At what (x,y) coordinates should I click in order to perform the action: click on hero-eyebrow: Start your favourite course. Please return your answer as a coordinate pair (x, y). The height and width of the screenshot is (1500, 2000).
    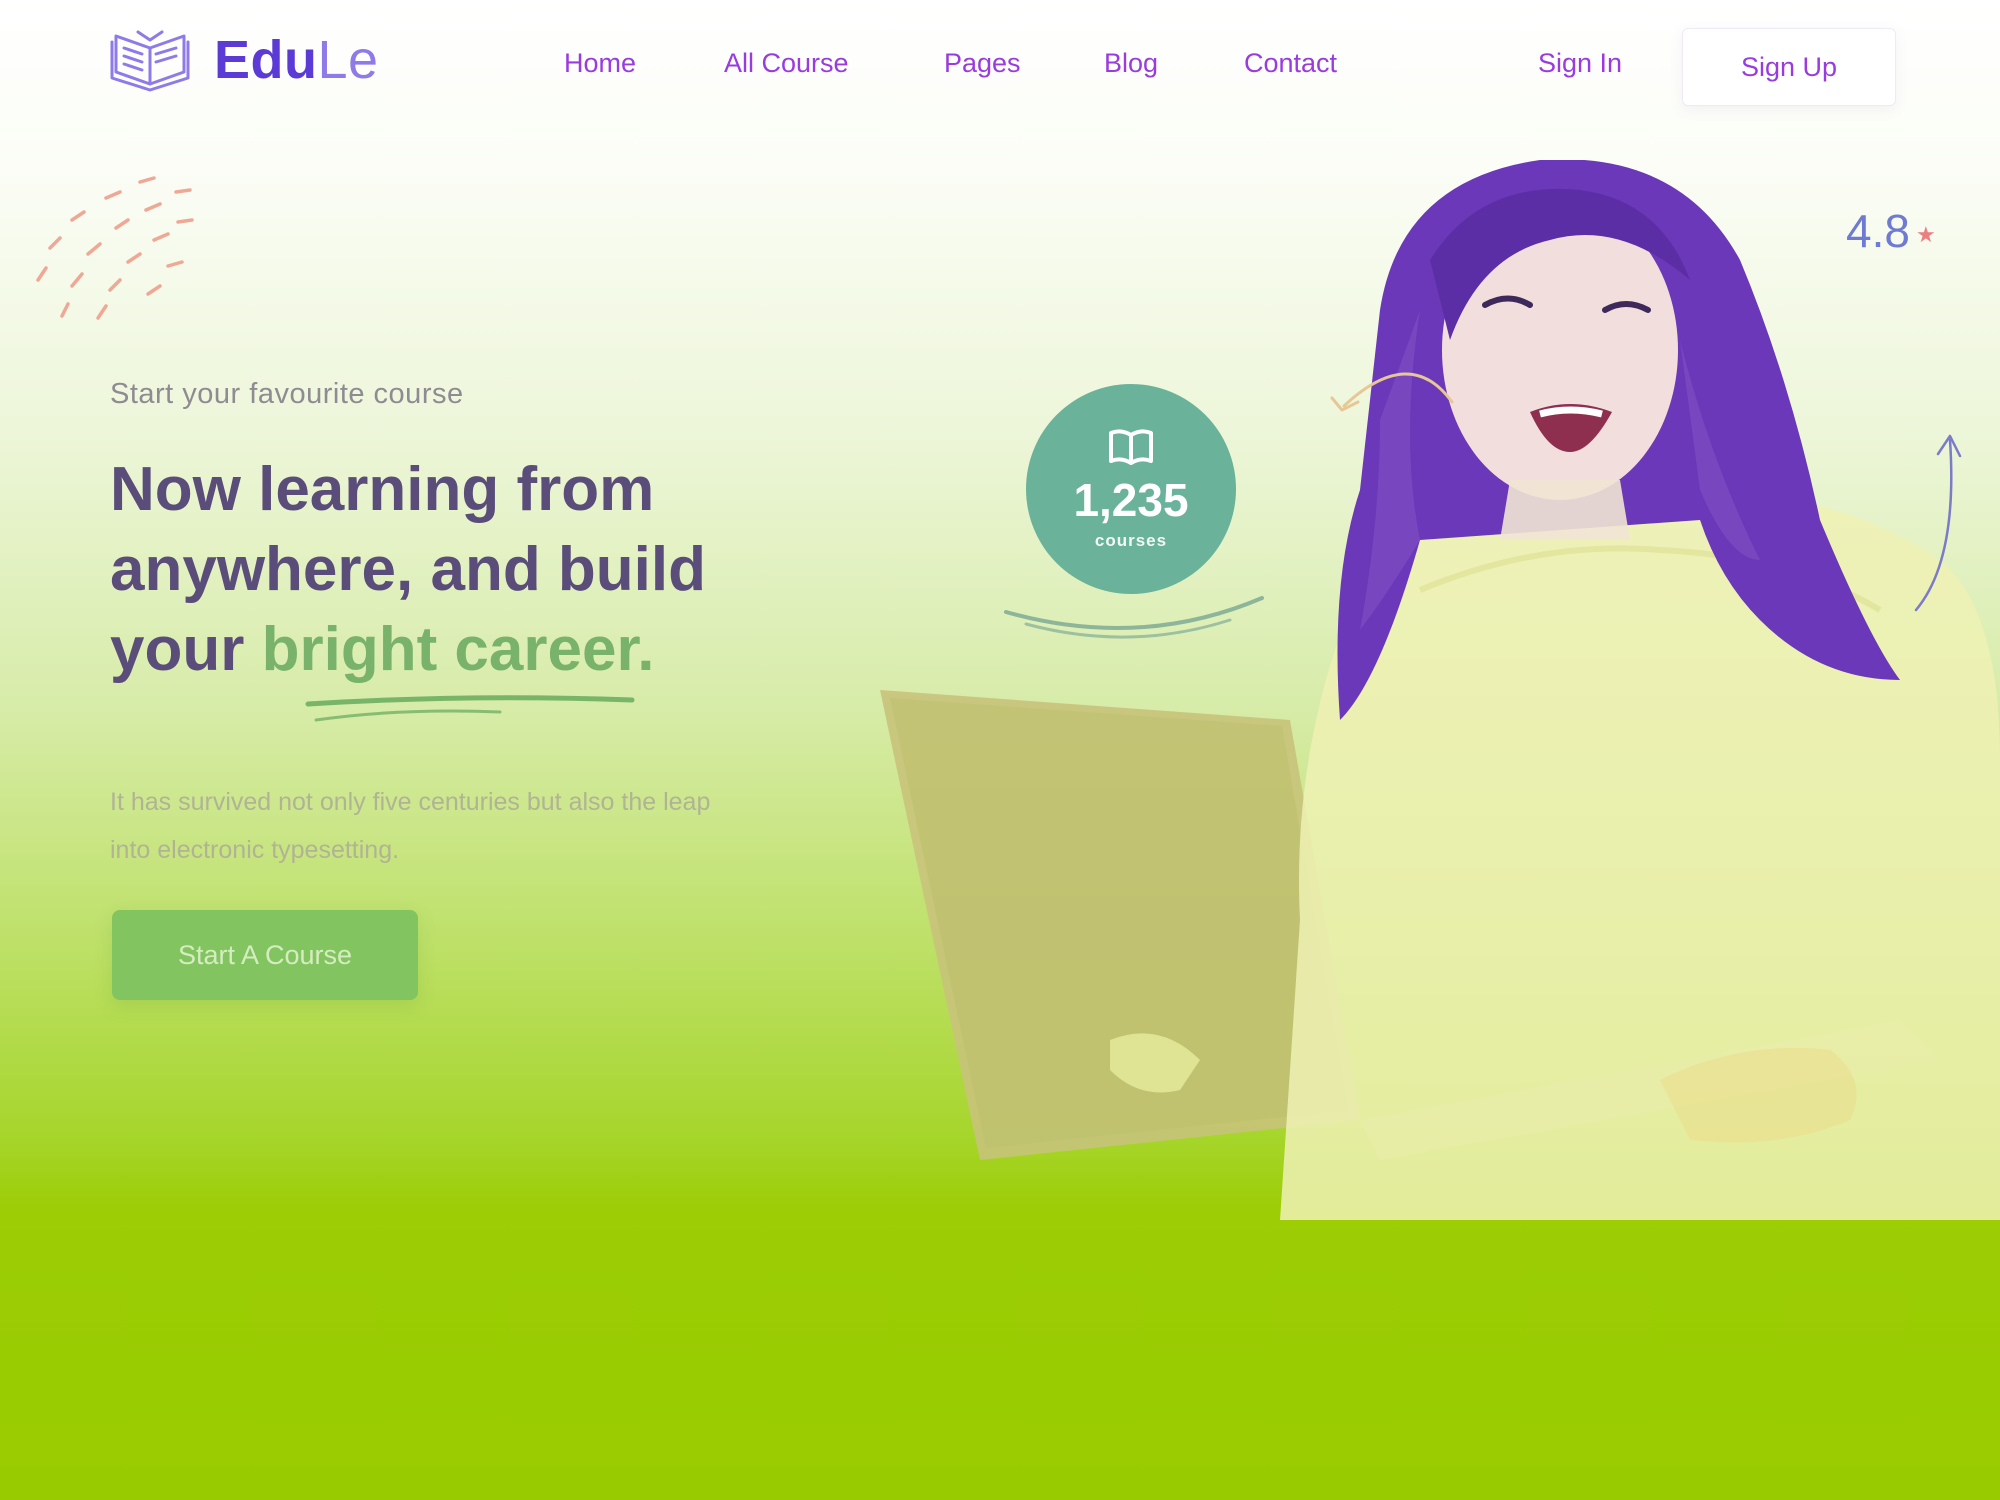
    Looking at the image, I should click on (287, 394).